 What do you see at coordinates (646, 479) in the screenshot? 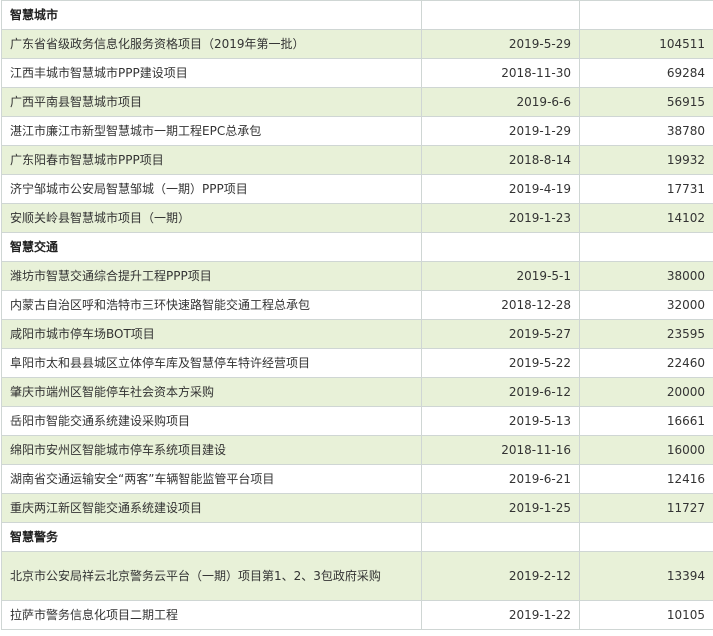
I see `project-amount: 12416` at bounding box center [646, 479].